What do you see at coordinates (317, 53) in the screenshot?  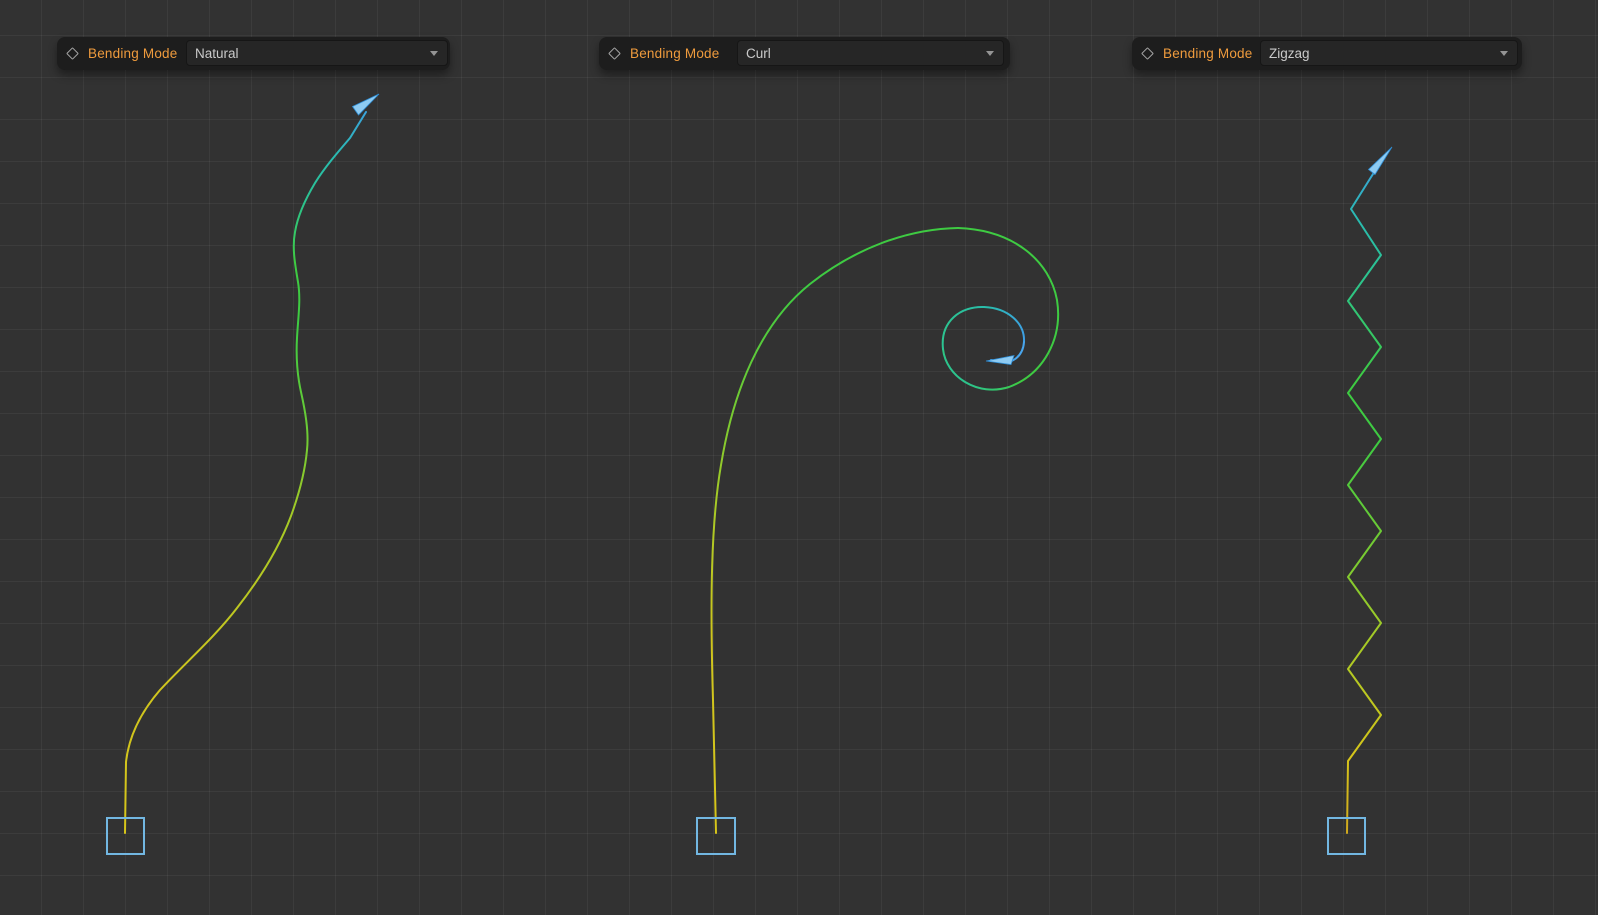 I see `bending-mode-dropdown: Natural` at bounding box center [317, 53].